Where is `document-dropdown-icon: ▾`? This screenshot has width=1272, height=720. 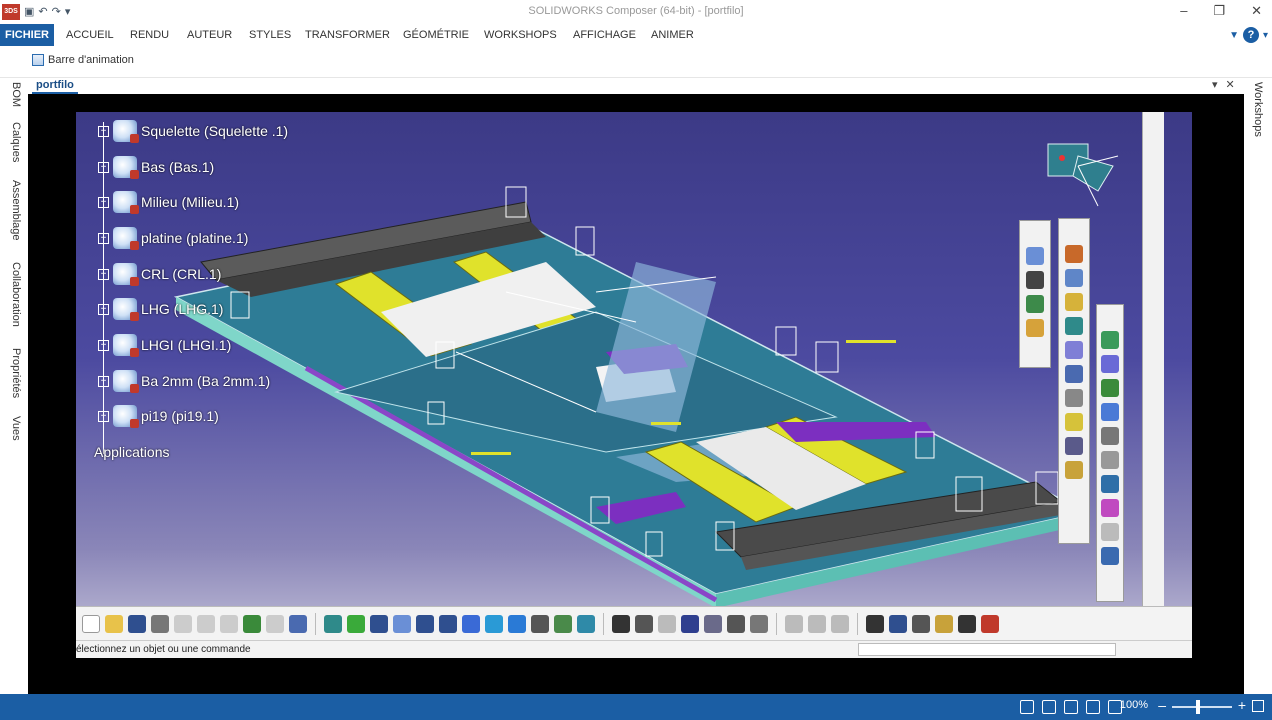 document-dropdown-icon: ▾ is located at coordinates (1215, 84).